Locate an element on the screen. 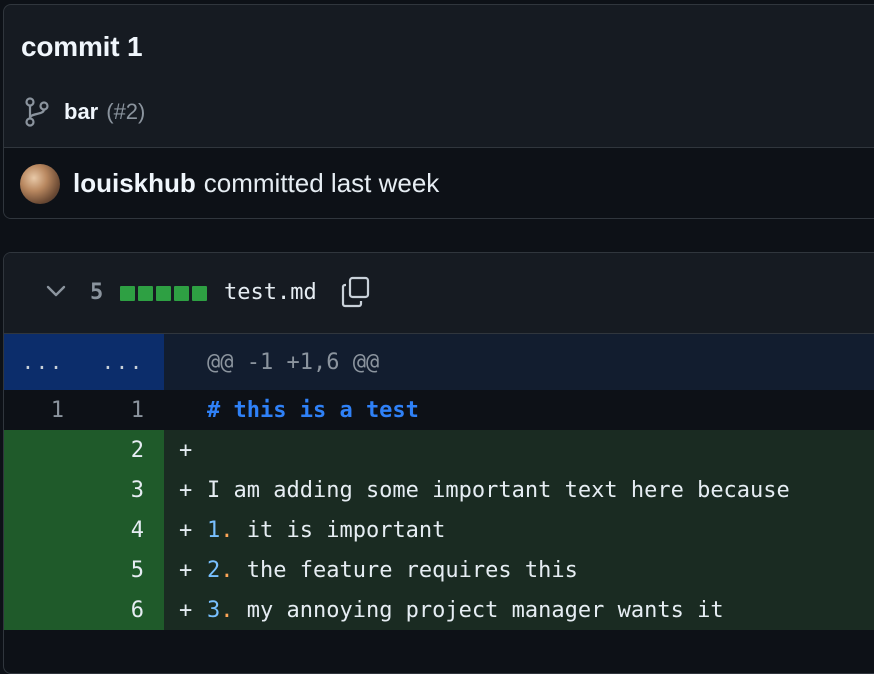 The width and height of the screenshot is (874, 674). new-line-number: 4 is located at coordinates (124, 530).